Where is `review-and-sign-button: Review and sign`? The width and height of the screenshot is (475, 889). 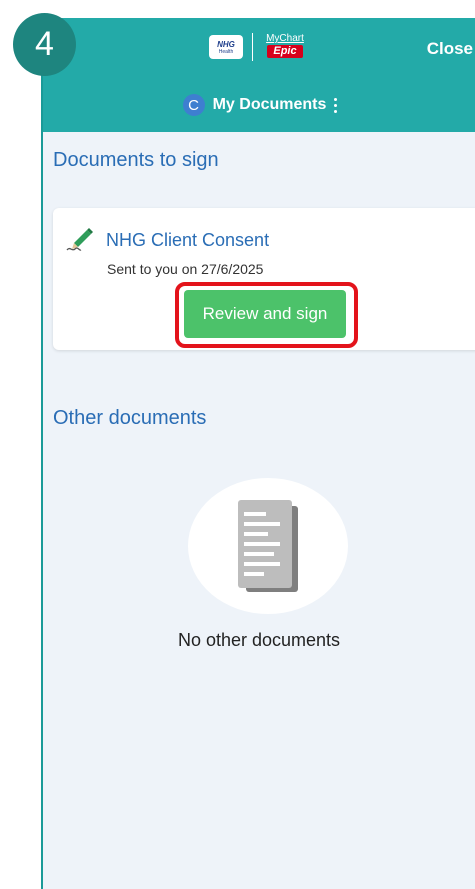 review-and-sign-button: Review and sign is located at coordinates (265, 314).